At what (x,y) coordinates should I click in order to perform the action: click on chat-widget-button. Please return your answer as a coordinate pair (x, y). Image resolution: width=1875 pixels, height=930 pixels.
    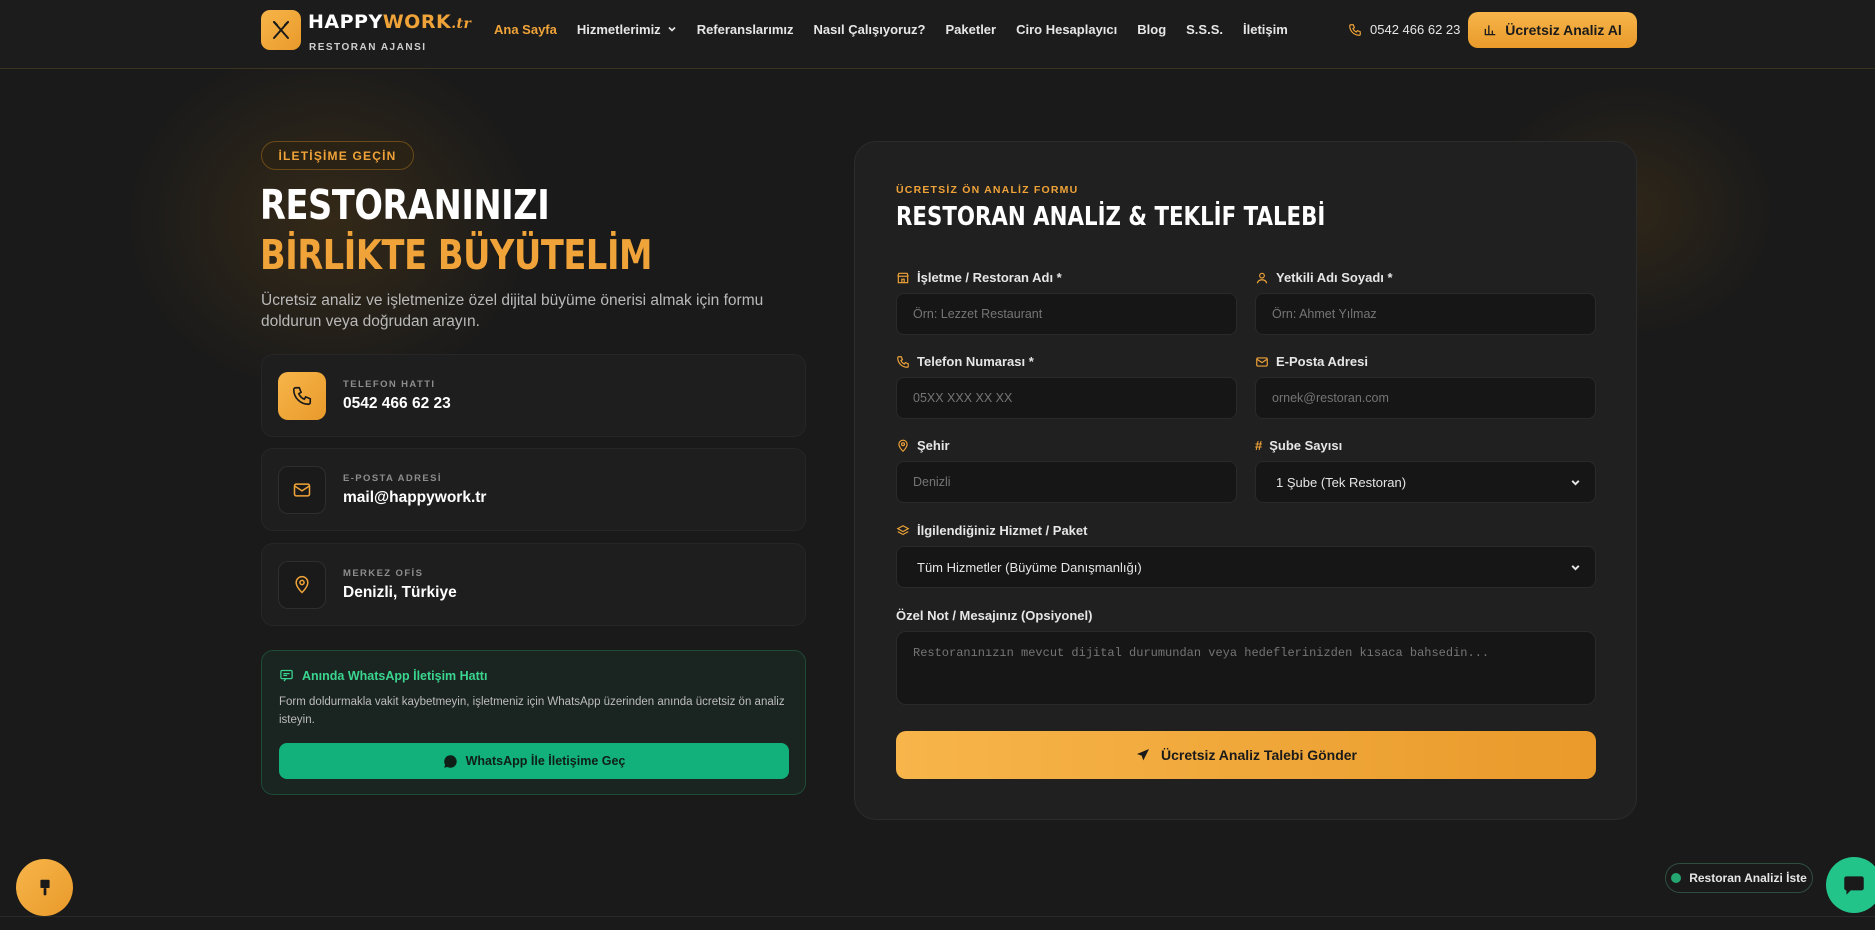
    Looking at the image, I should click on (1850, 885).